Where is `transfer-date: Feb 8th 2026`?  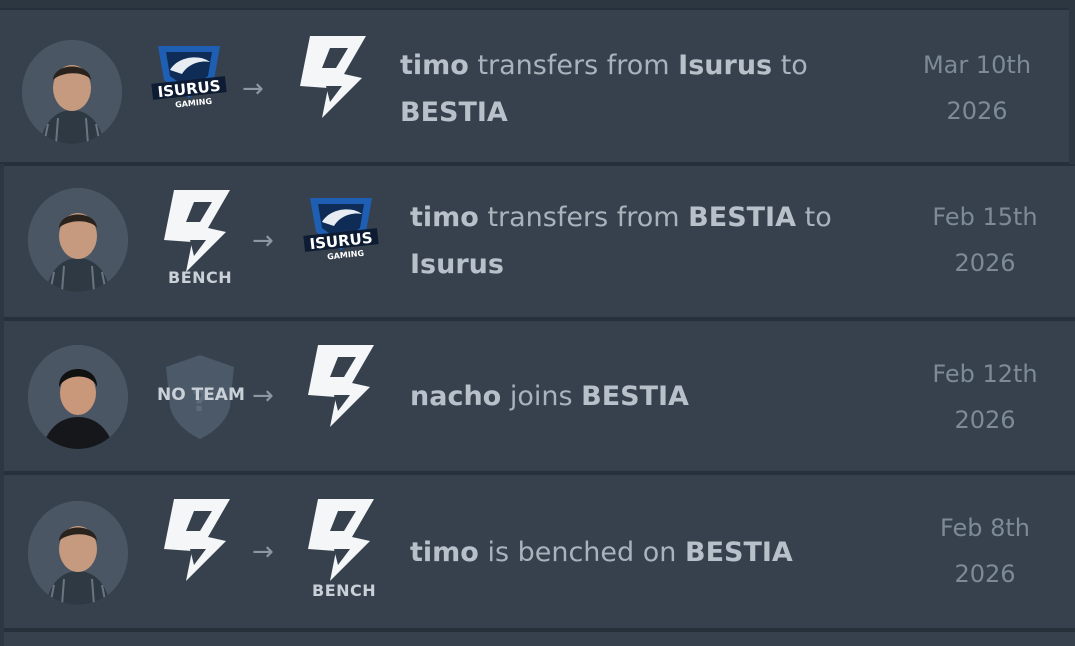
transfer-date: Feb 8th 2026 is located at coordinates (984, 551).